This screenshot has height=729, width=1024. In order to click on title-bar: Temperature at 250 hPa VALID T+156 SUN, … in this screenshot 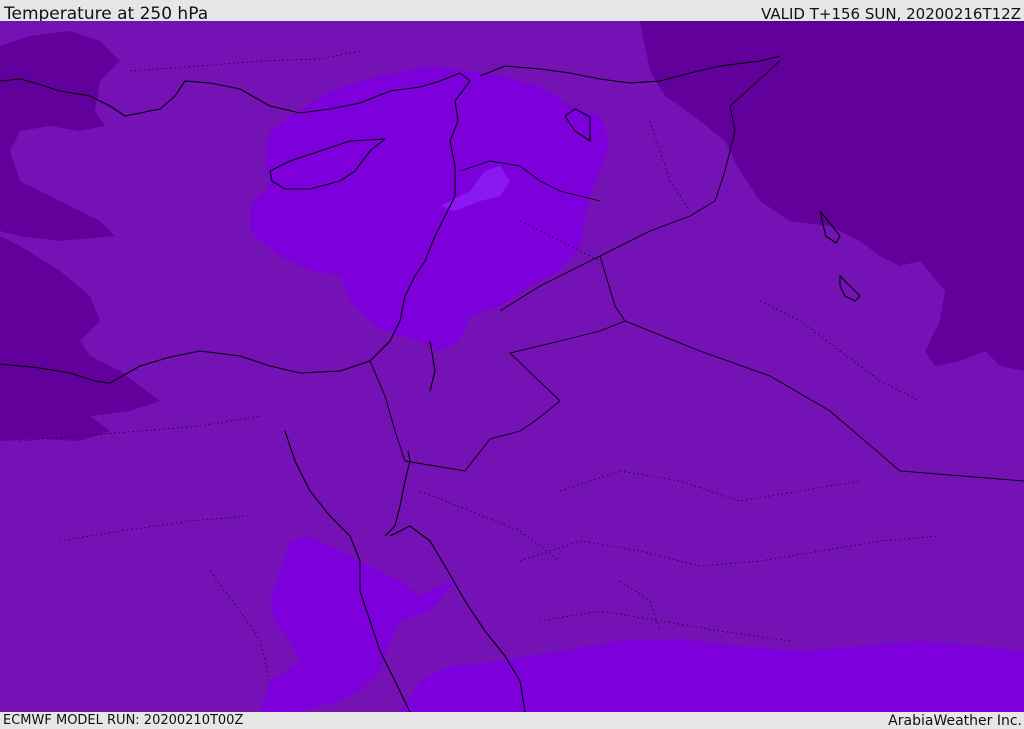, I will do `click(512, 12)`.